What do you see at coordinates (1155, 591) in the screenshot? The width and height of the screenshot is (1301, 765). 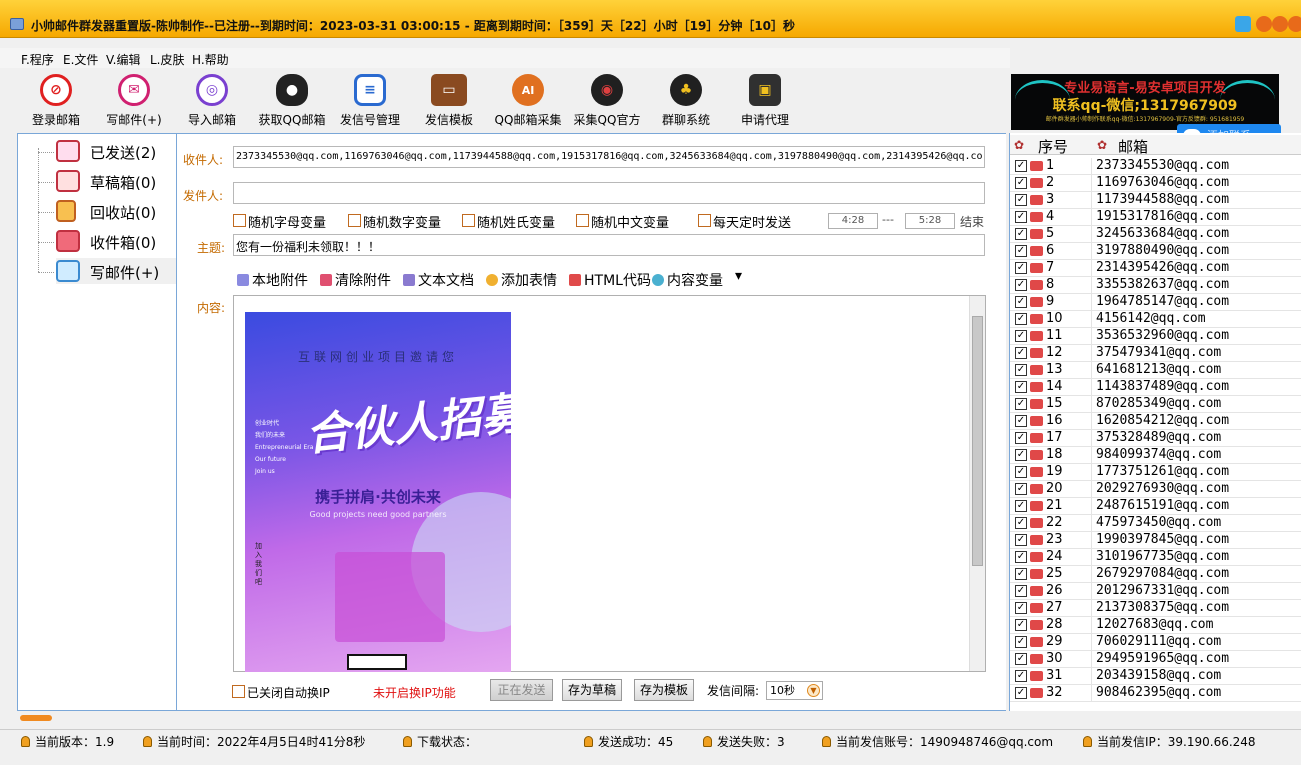 I see `table-row: ✓ 26 2012967331@qq.com` at bounding box center [1155, 591].